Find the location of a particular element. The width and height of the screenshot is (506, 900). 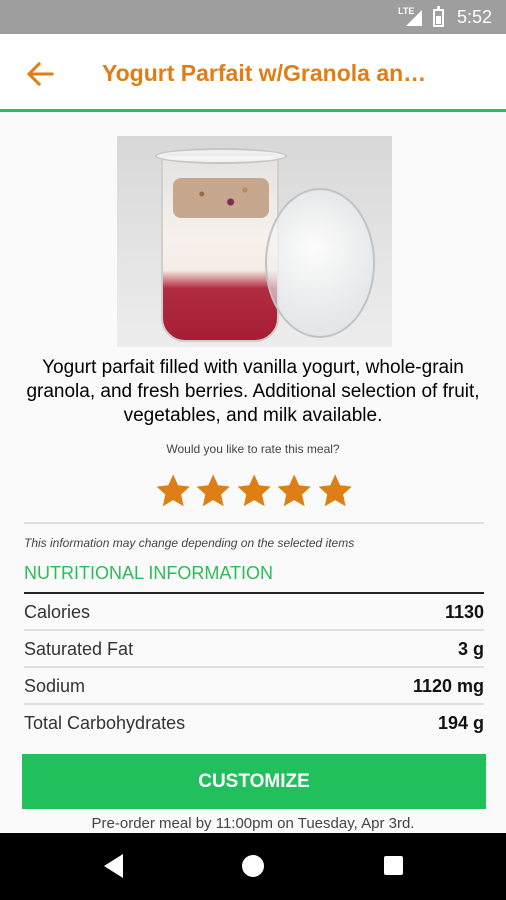

rating-prompt: Would you like to rate this meal? is located at coordinates (253, 449).